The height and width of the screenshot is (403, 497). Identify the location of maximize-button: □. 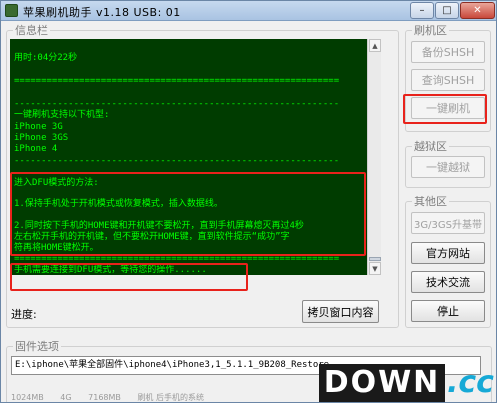
(447, 10).